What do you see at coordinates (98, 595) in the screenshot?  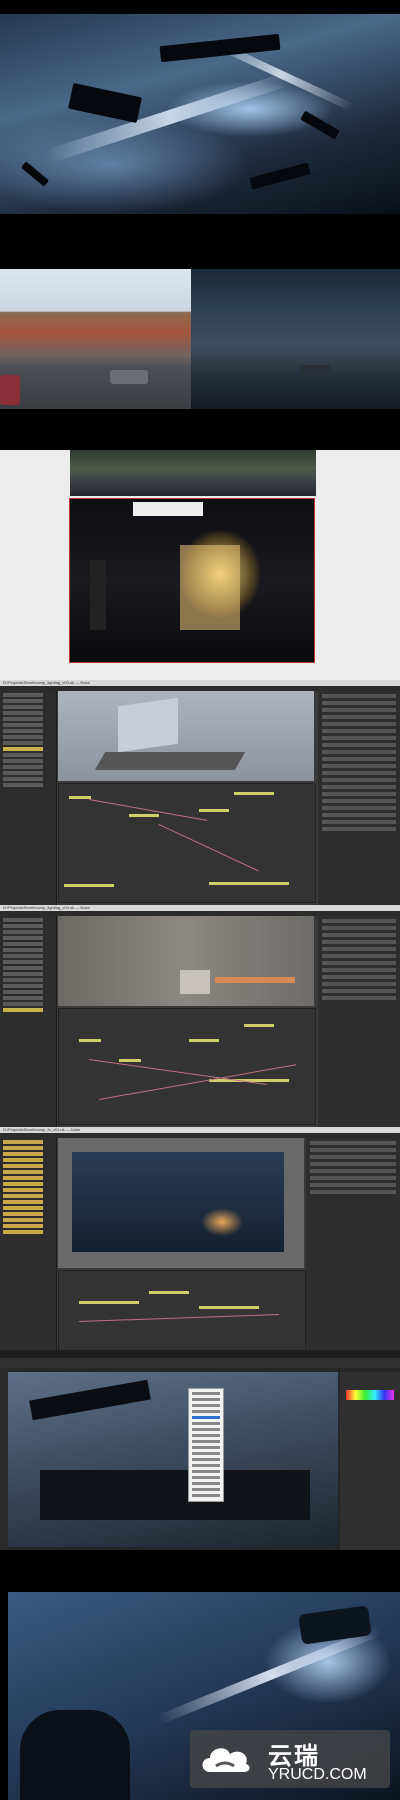 I see `ladder` at bounding box center [98, 595].